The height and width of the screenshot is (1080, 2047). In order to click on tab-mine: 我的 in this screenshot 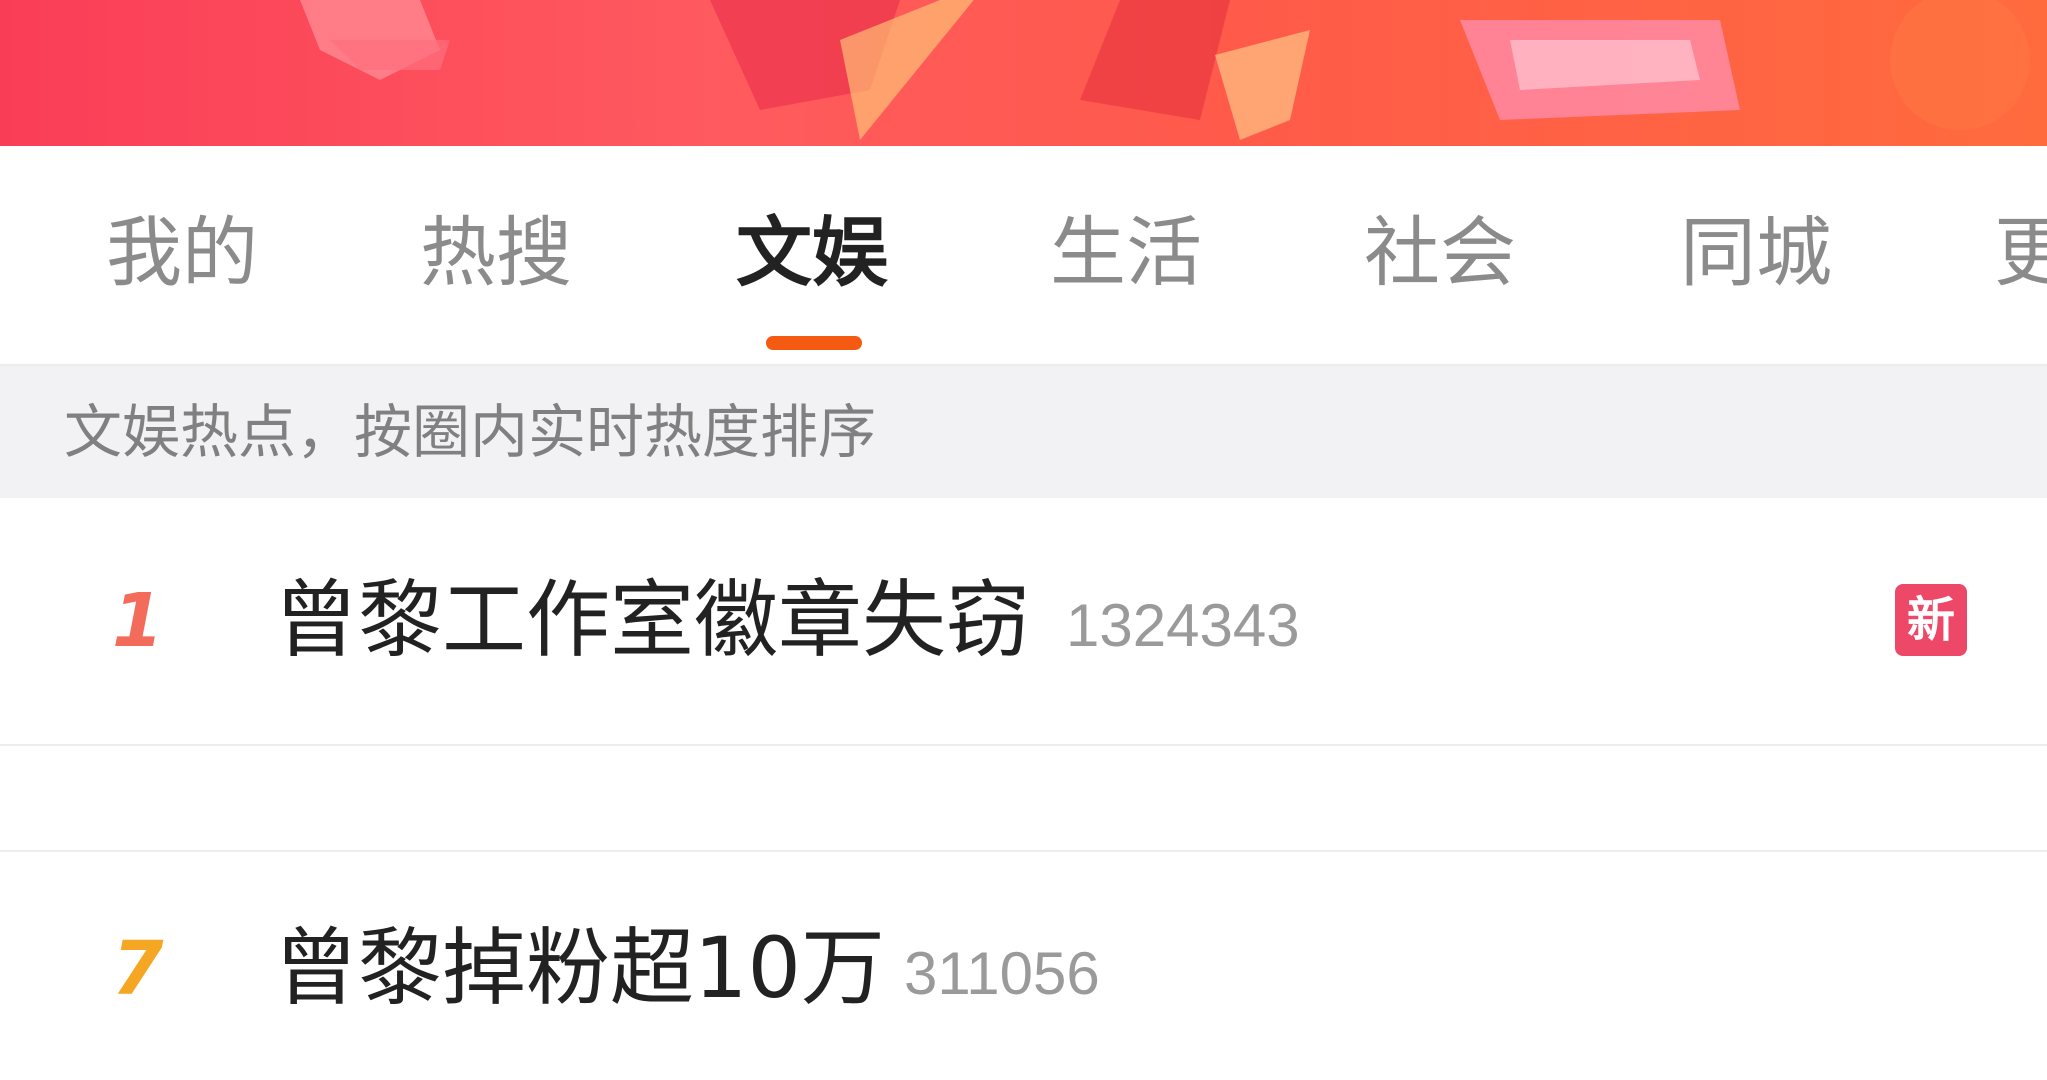, I will do `click(182, 253)`.